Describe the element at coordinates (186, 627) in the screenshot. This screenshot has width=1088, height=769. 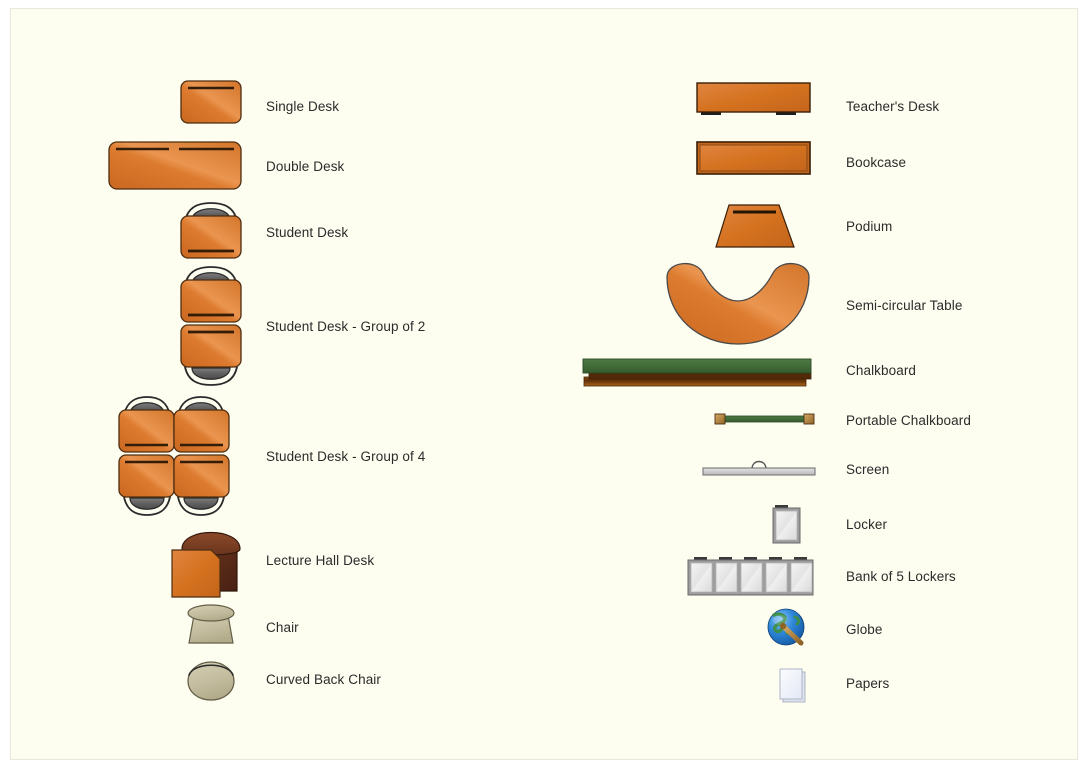
I see `chair-shape` at that location.